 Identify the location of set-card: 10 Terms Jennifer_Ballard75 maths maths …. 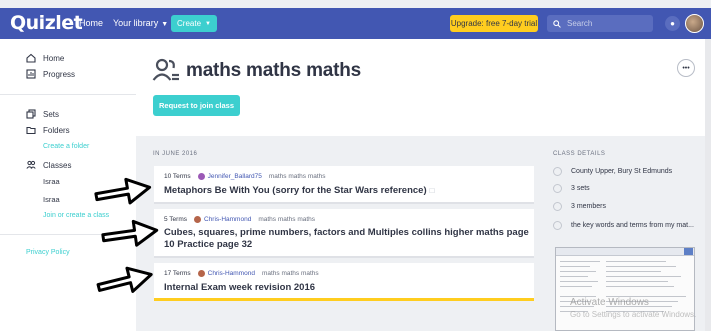
(344, 185).